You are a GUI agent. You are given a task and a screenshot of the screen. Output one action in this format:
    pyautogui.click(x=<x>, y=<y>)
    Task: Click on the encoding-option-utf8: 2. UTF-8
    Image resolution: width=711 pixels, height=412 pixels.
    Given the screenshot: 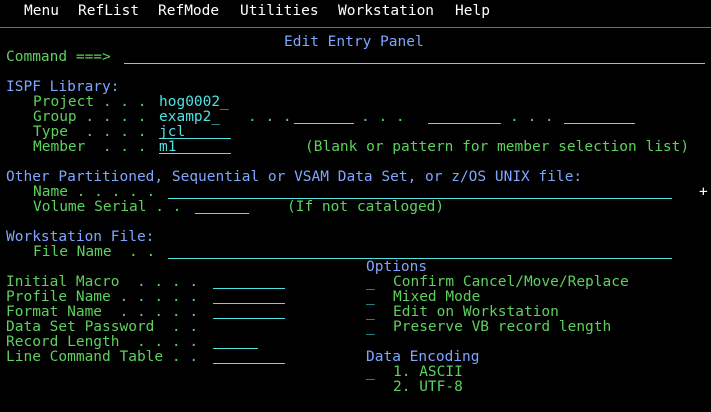 What is the action you would take?
    pyautogui.click(x=428, y=387)
    